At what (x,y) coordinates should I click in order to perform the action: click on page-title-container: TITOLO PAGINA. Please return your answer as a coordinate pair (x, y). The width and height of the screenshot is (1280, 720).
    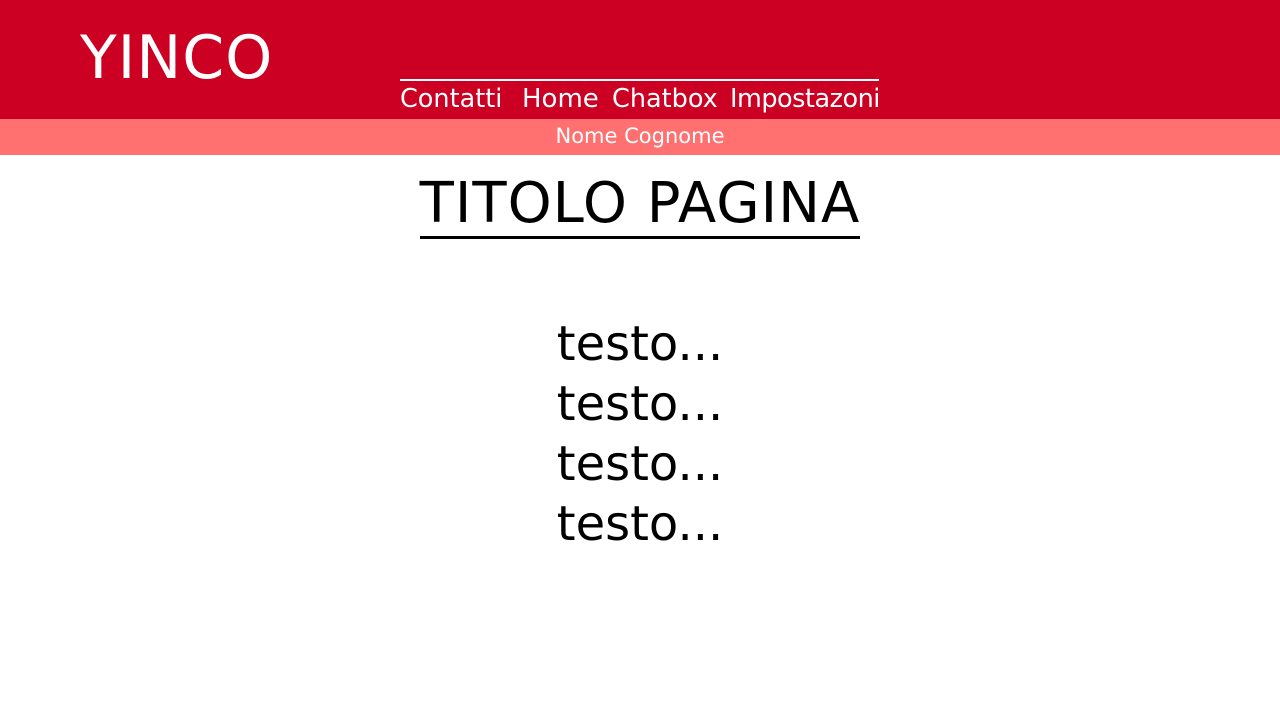
    Looking at the image, I should click on (640, 208).